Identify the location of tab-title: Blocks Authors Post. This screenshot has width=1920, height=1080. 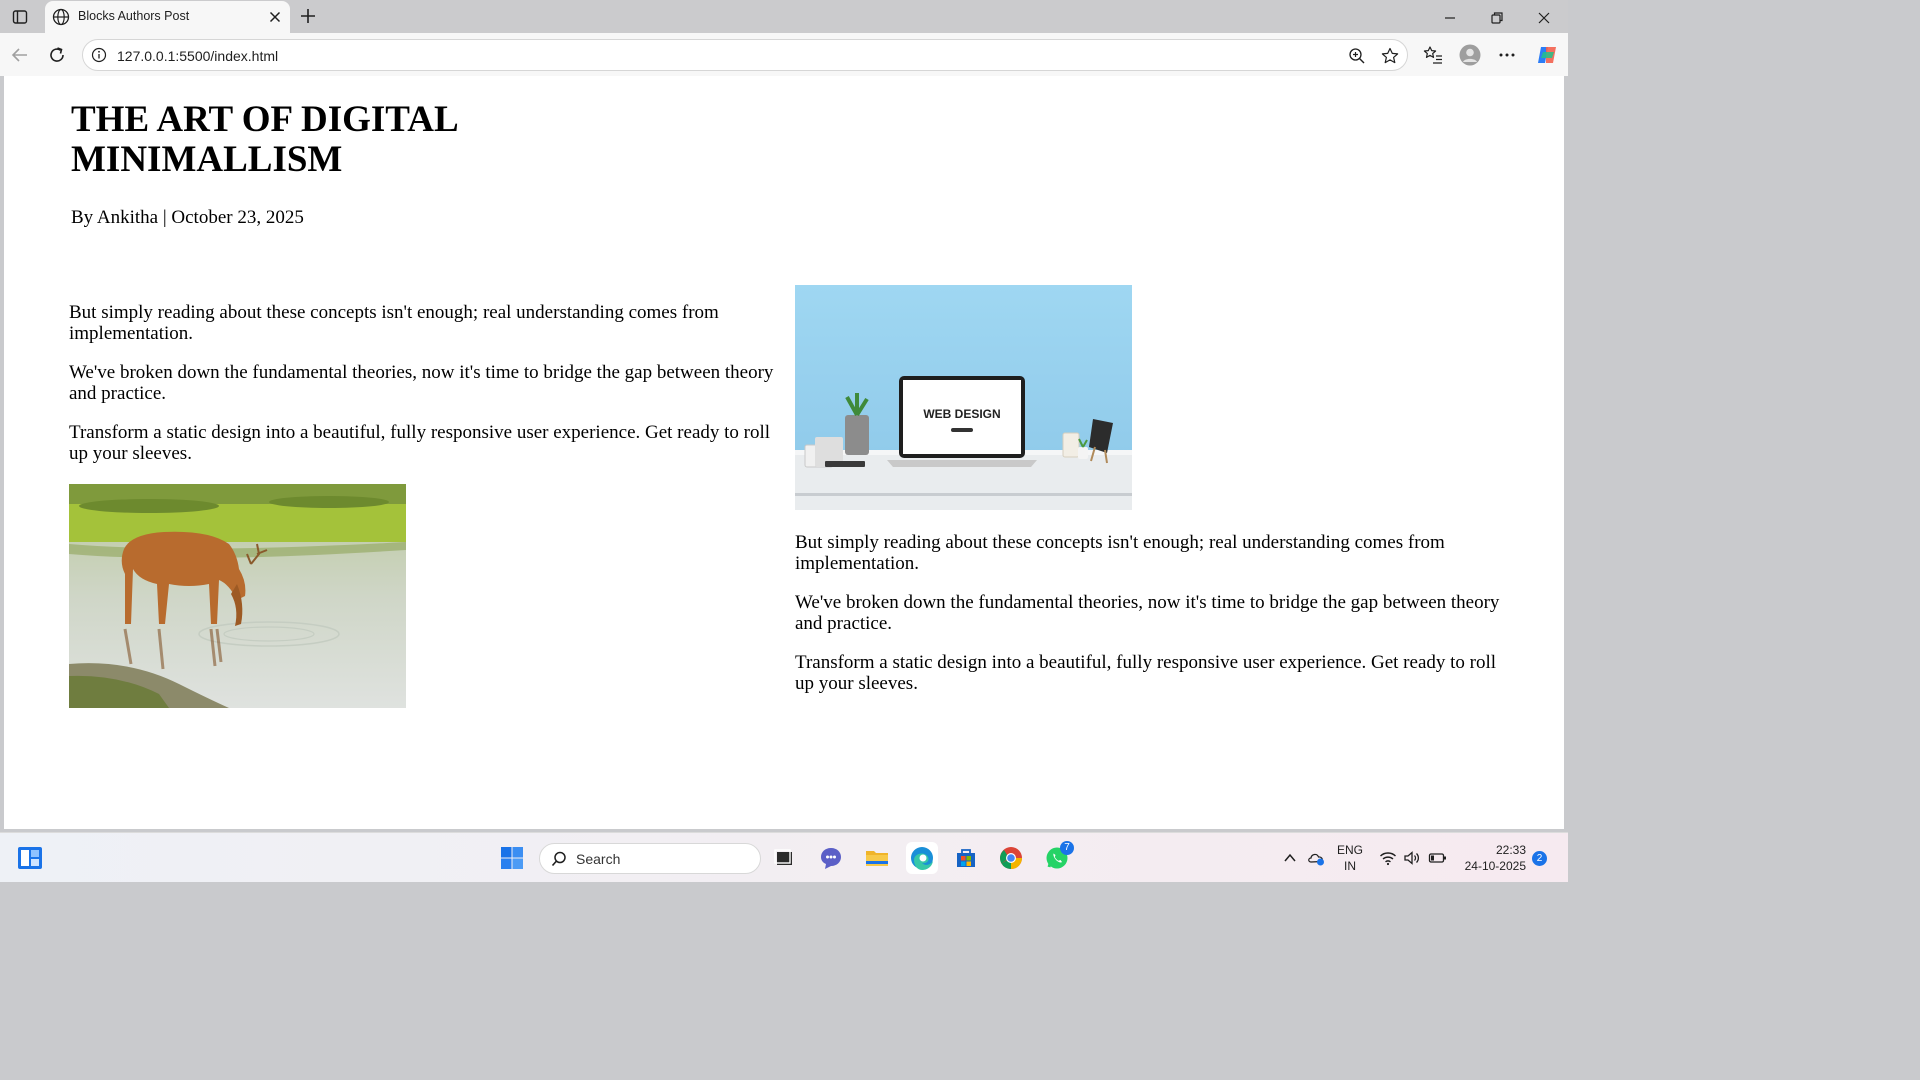
(134, 16).